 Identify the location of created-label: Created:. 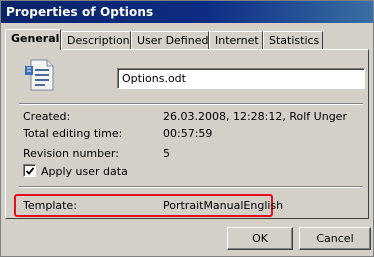
(47, 116).